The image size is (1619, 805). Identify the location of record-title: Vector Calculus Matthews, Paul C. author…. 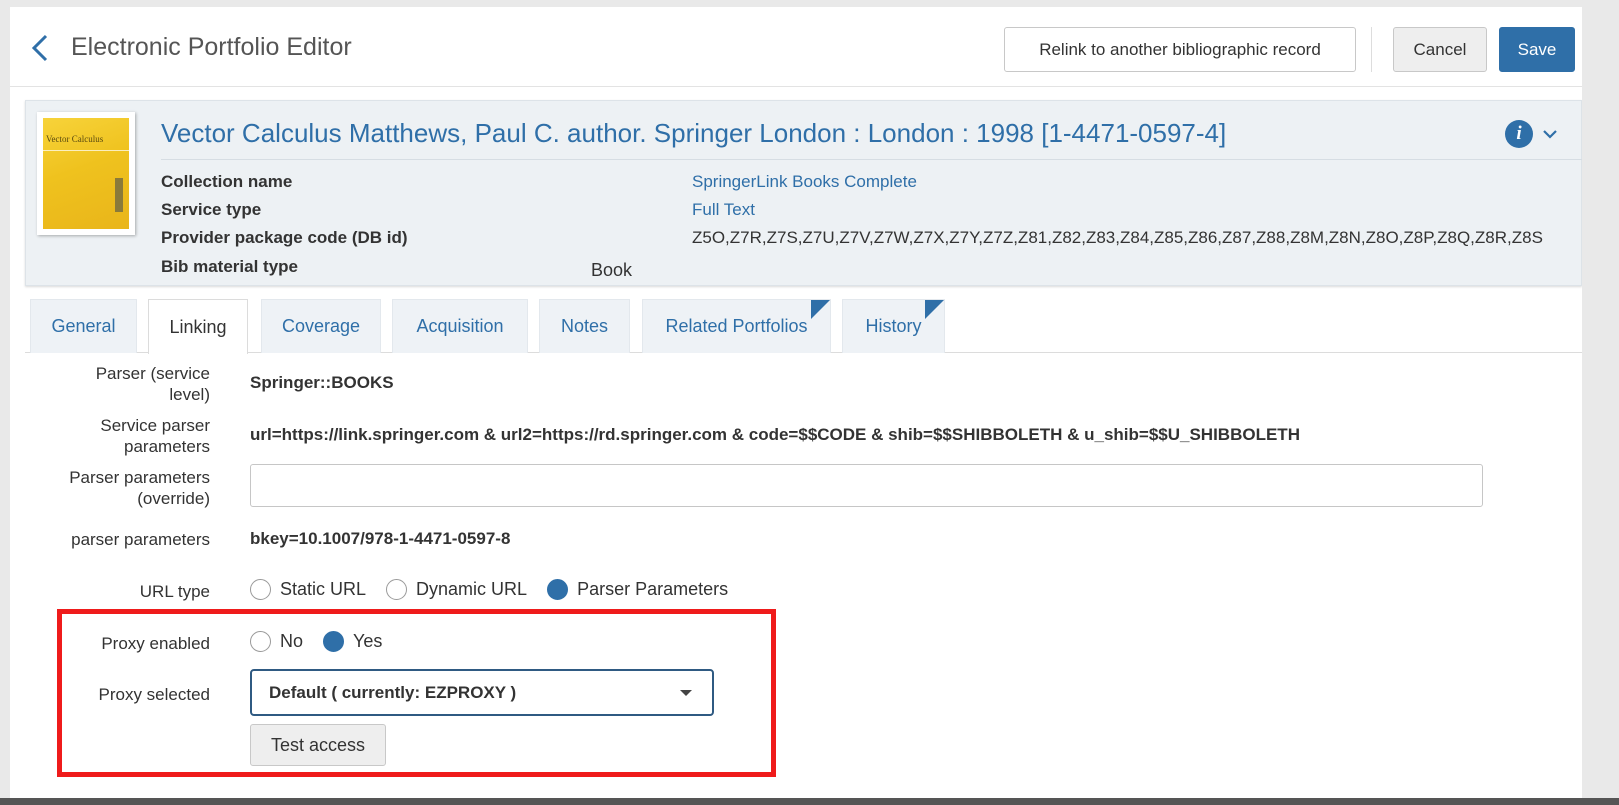
(693, 133).